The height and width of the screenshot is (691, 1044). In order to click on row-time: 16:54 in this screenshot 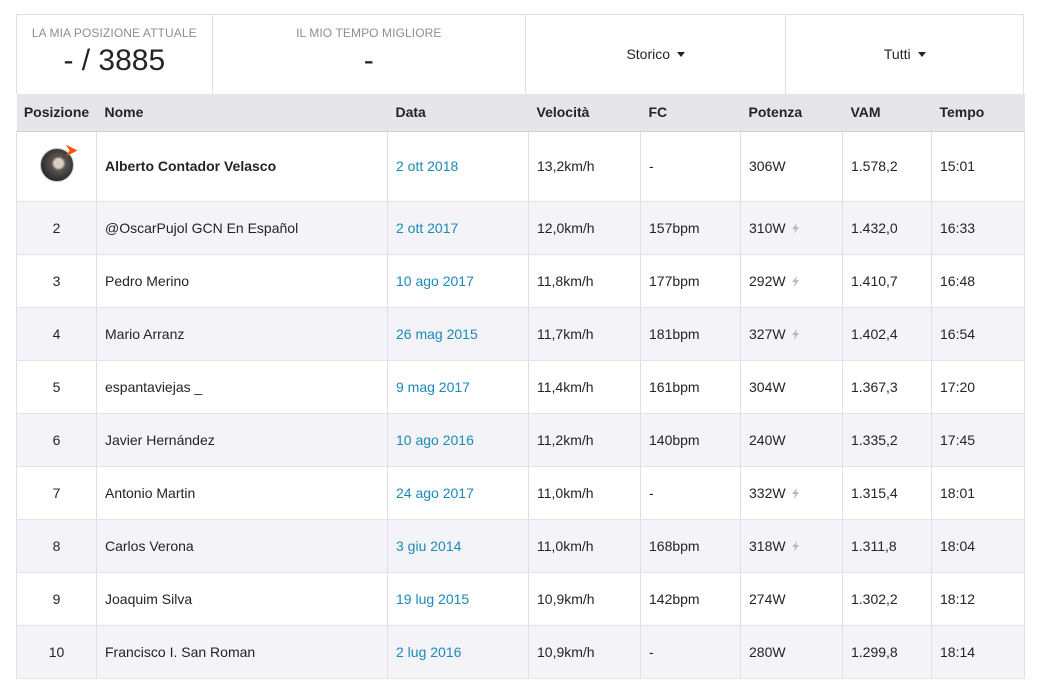, I will do `click(978, 334)`.